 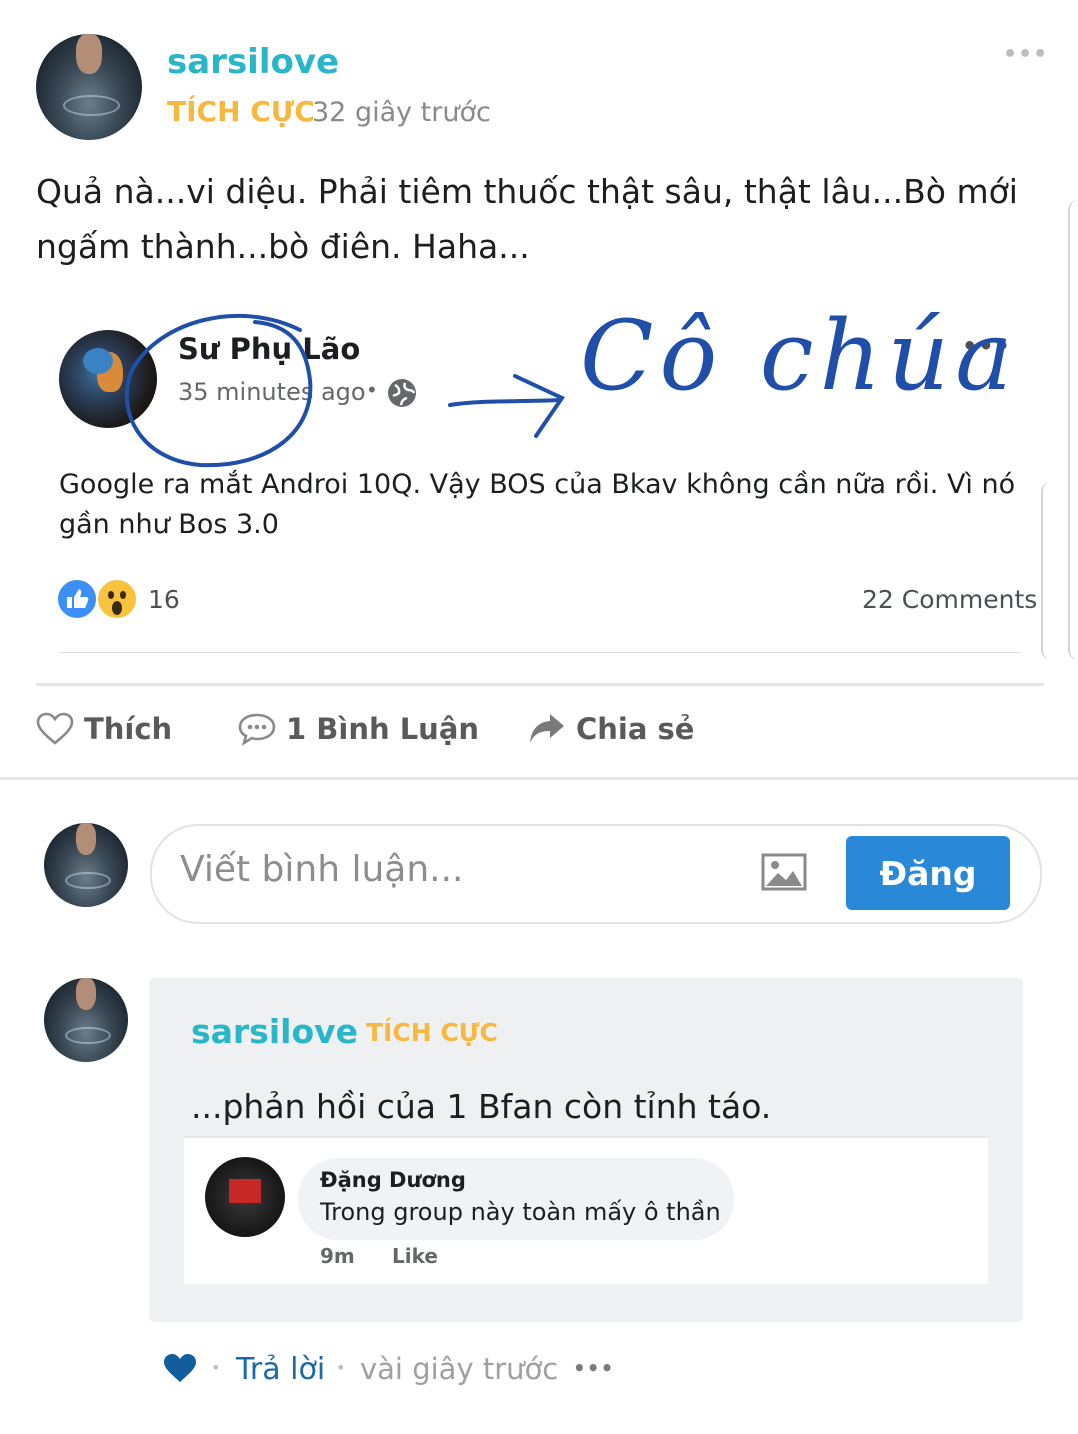 I want to click on comment-author-name: sarsilove, so click(x=274, y=1031).